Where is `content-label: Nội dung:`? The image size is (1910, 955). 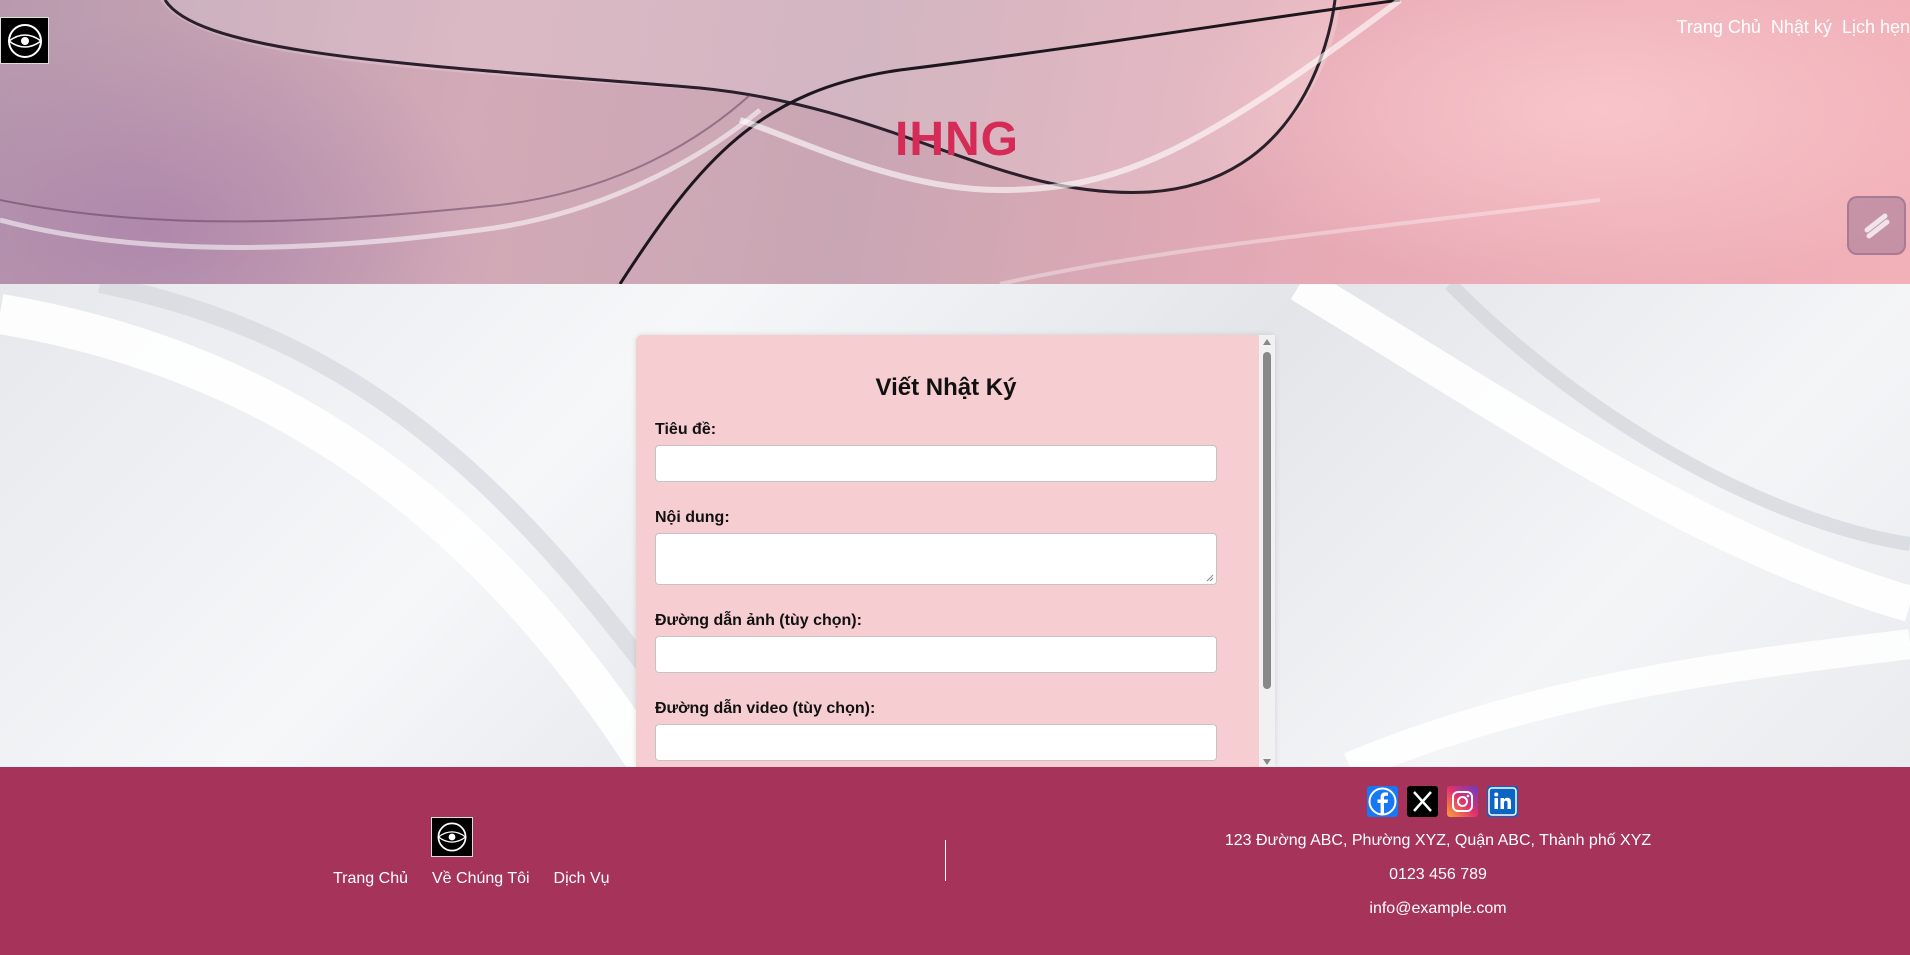
content-label: Nội dung: is located at coordinates (692, 517).